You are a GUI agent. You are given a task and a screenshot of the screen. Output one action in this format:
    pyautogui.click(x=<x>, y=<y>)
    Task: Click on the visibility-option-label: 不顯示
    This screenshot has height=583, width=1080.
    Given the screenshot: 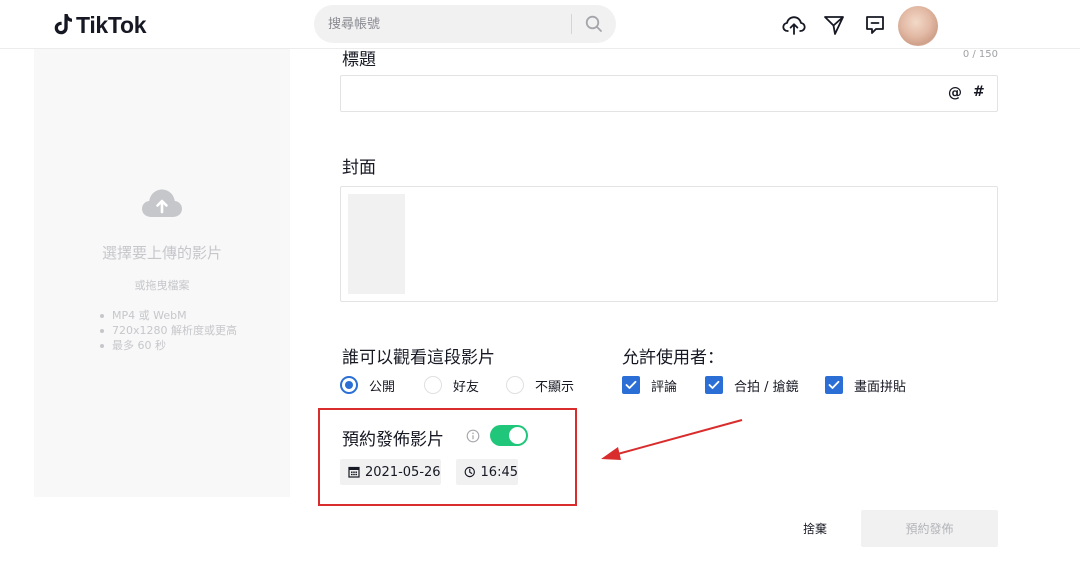 What is the action you would take?
    pyautogui.click(x=555, y=387)
    